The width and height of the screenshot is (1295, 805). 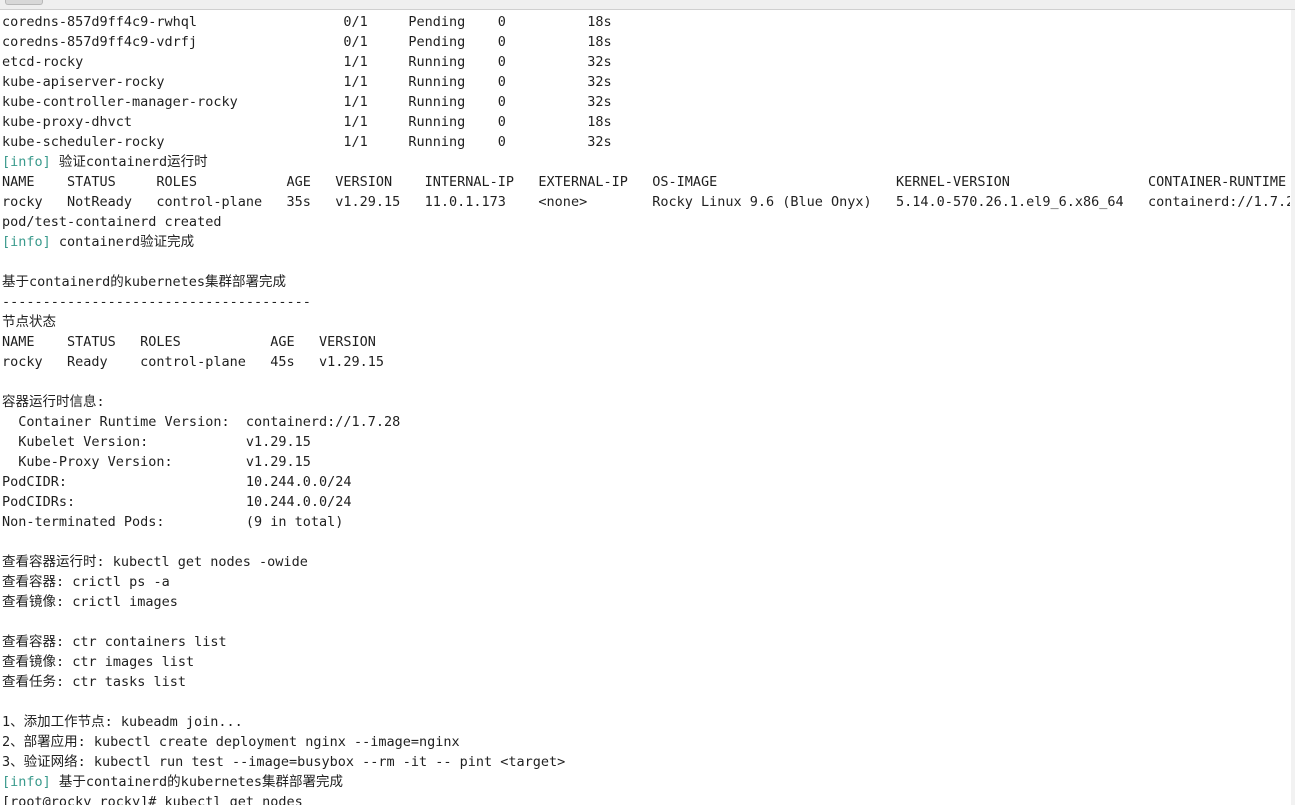 What do you see at coordinates (193, 362) in the screenshot?
I see `line-text: rocky Ready control-plane 45s v1.29.15` at bounding box center [193, 362].